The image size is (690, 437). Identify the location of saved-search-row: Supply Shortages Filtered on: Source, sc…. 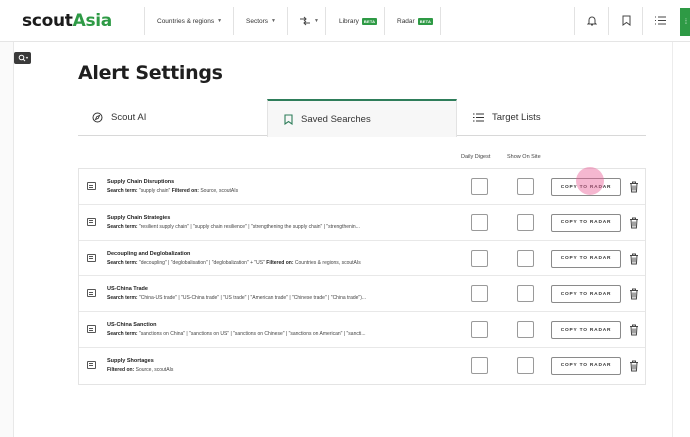
(362, 365).